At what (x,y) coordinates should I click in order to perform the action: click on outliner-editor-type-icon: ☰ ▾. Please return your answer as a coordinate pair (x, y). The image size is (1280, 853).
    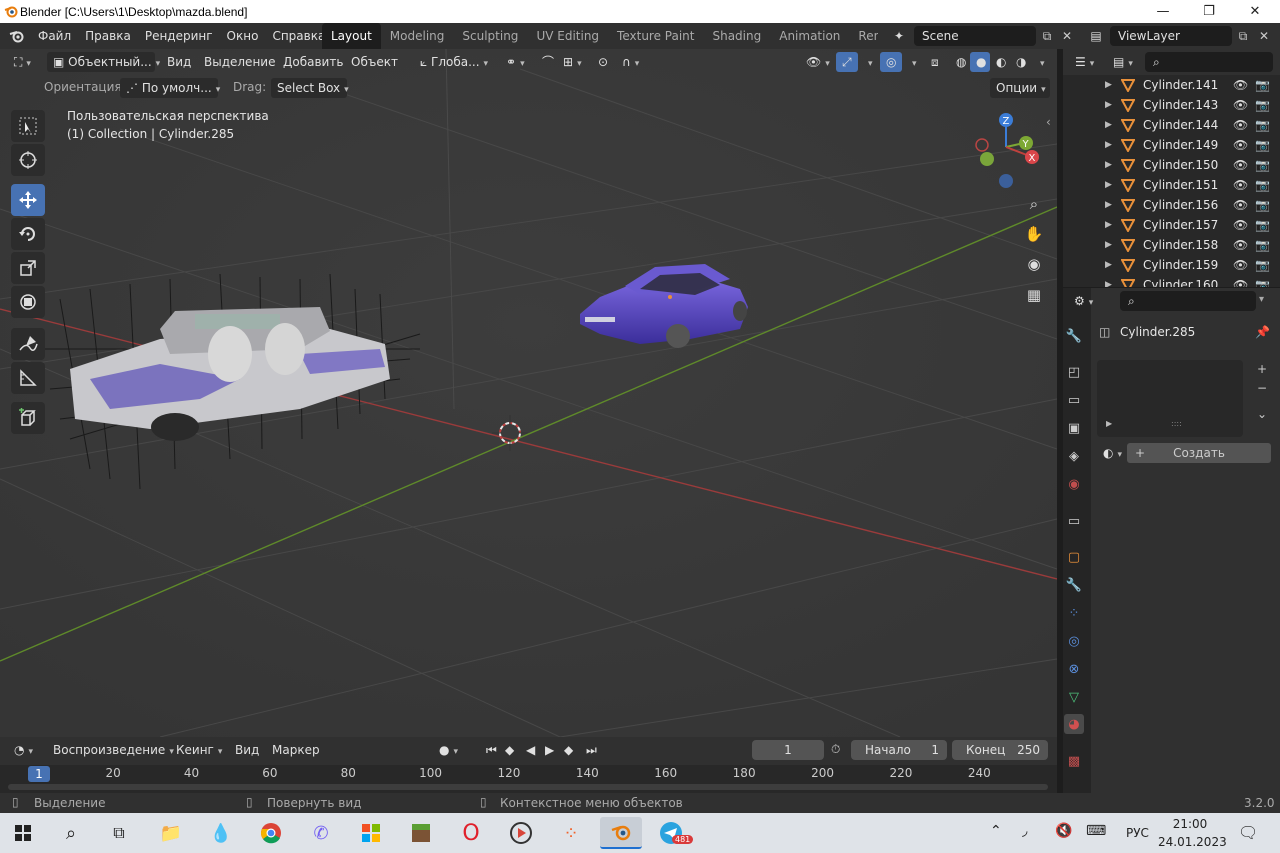
    Looking at the image, I should click on (1084, 62).